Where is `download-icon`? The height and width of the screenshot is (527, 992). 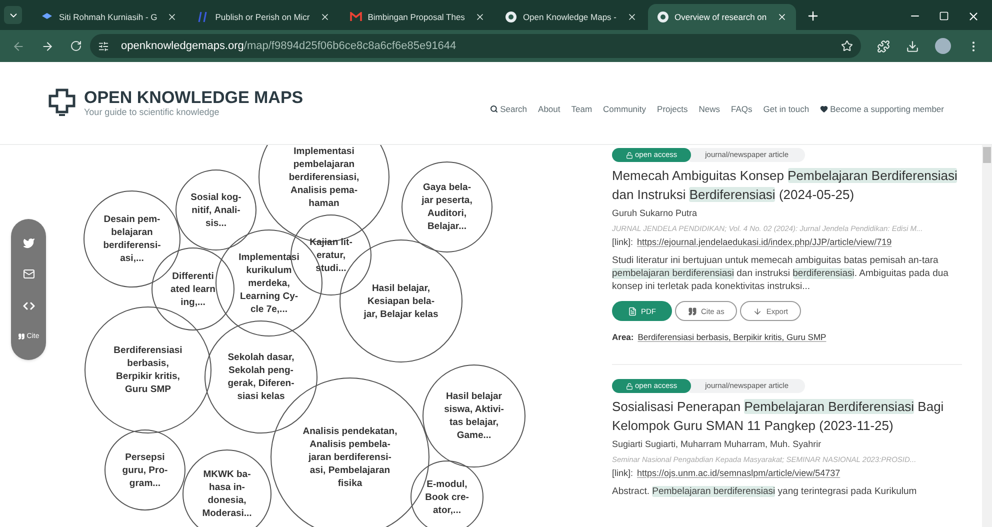
download-icon is located at coordinates (912, 46).